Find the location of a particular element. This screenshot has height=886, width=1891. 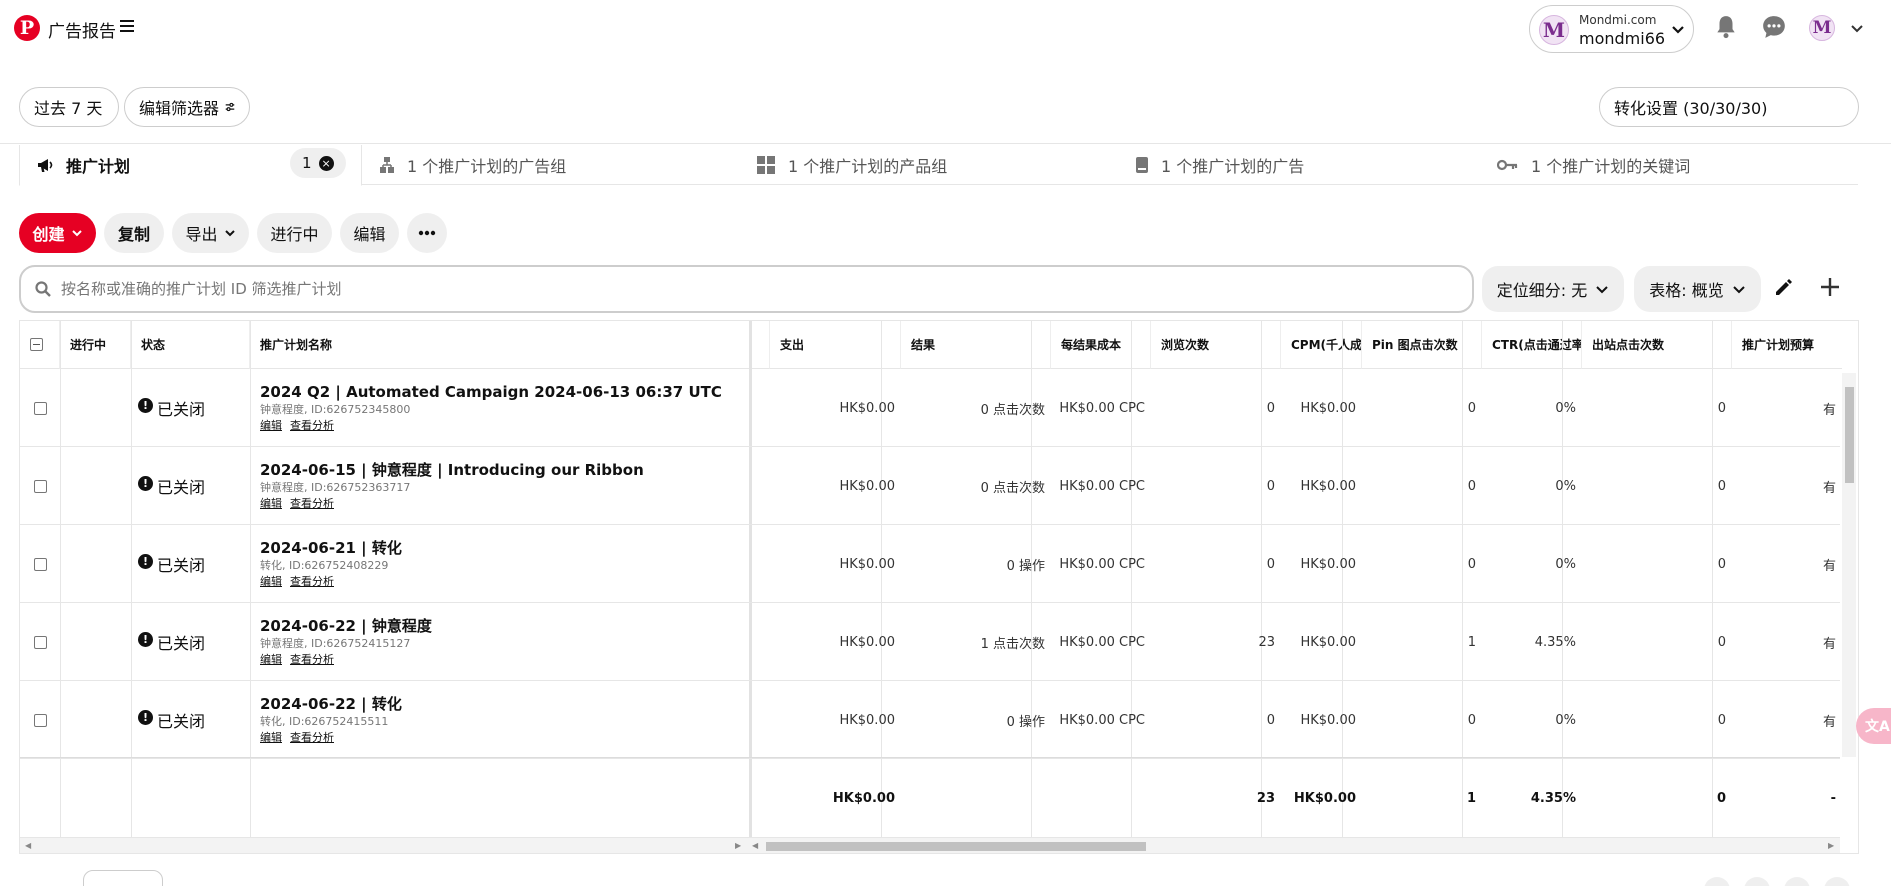

ad-icon is located at coordinates (1142, 165).